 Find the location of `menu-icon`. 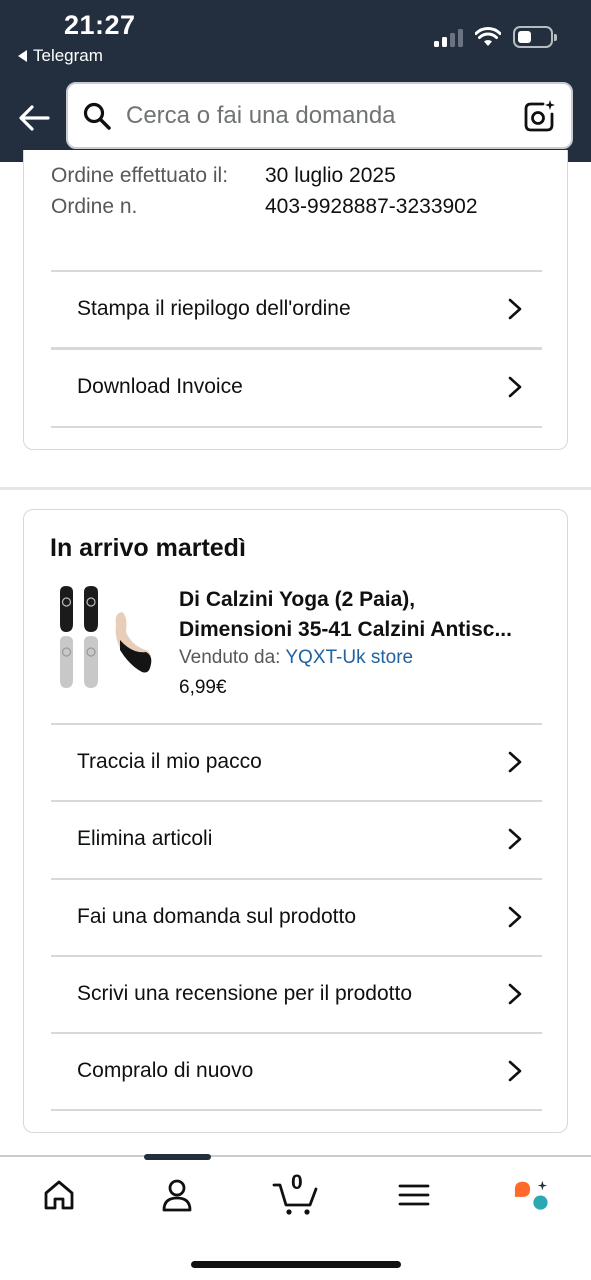

menu-icon is located at coordinates (414, 1195).